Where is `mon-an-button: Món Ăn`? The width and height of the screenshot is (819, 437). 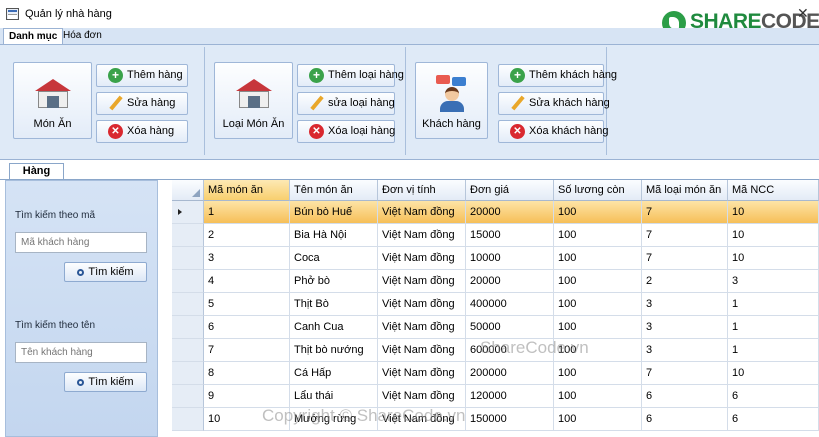
mon-an-button: Món Ăn is located at coordinates (52, 100).